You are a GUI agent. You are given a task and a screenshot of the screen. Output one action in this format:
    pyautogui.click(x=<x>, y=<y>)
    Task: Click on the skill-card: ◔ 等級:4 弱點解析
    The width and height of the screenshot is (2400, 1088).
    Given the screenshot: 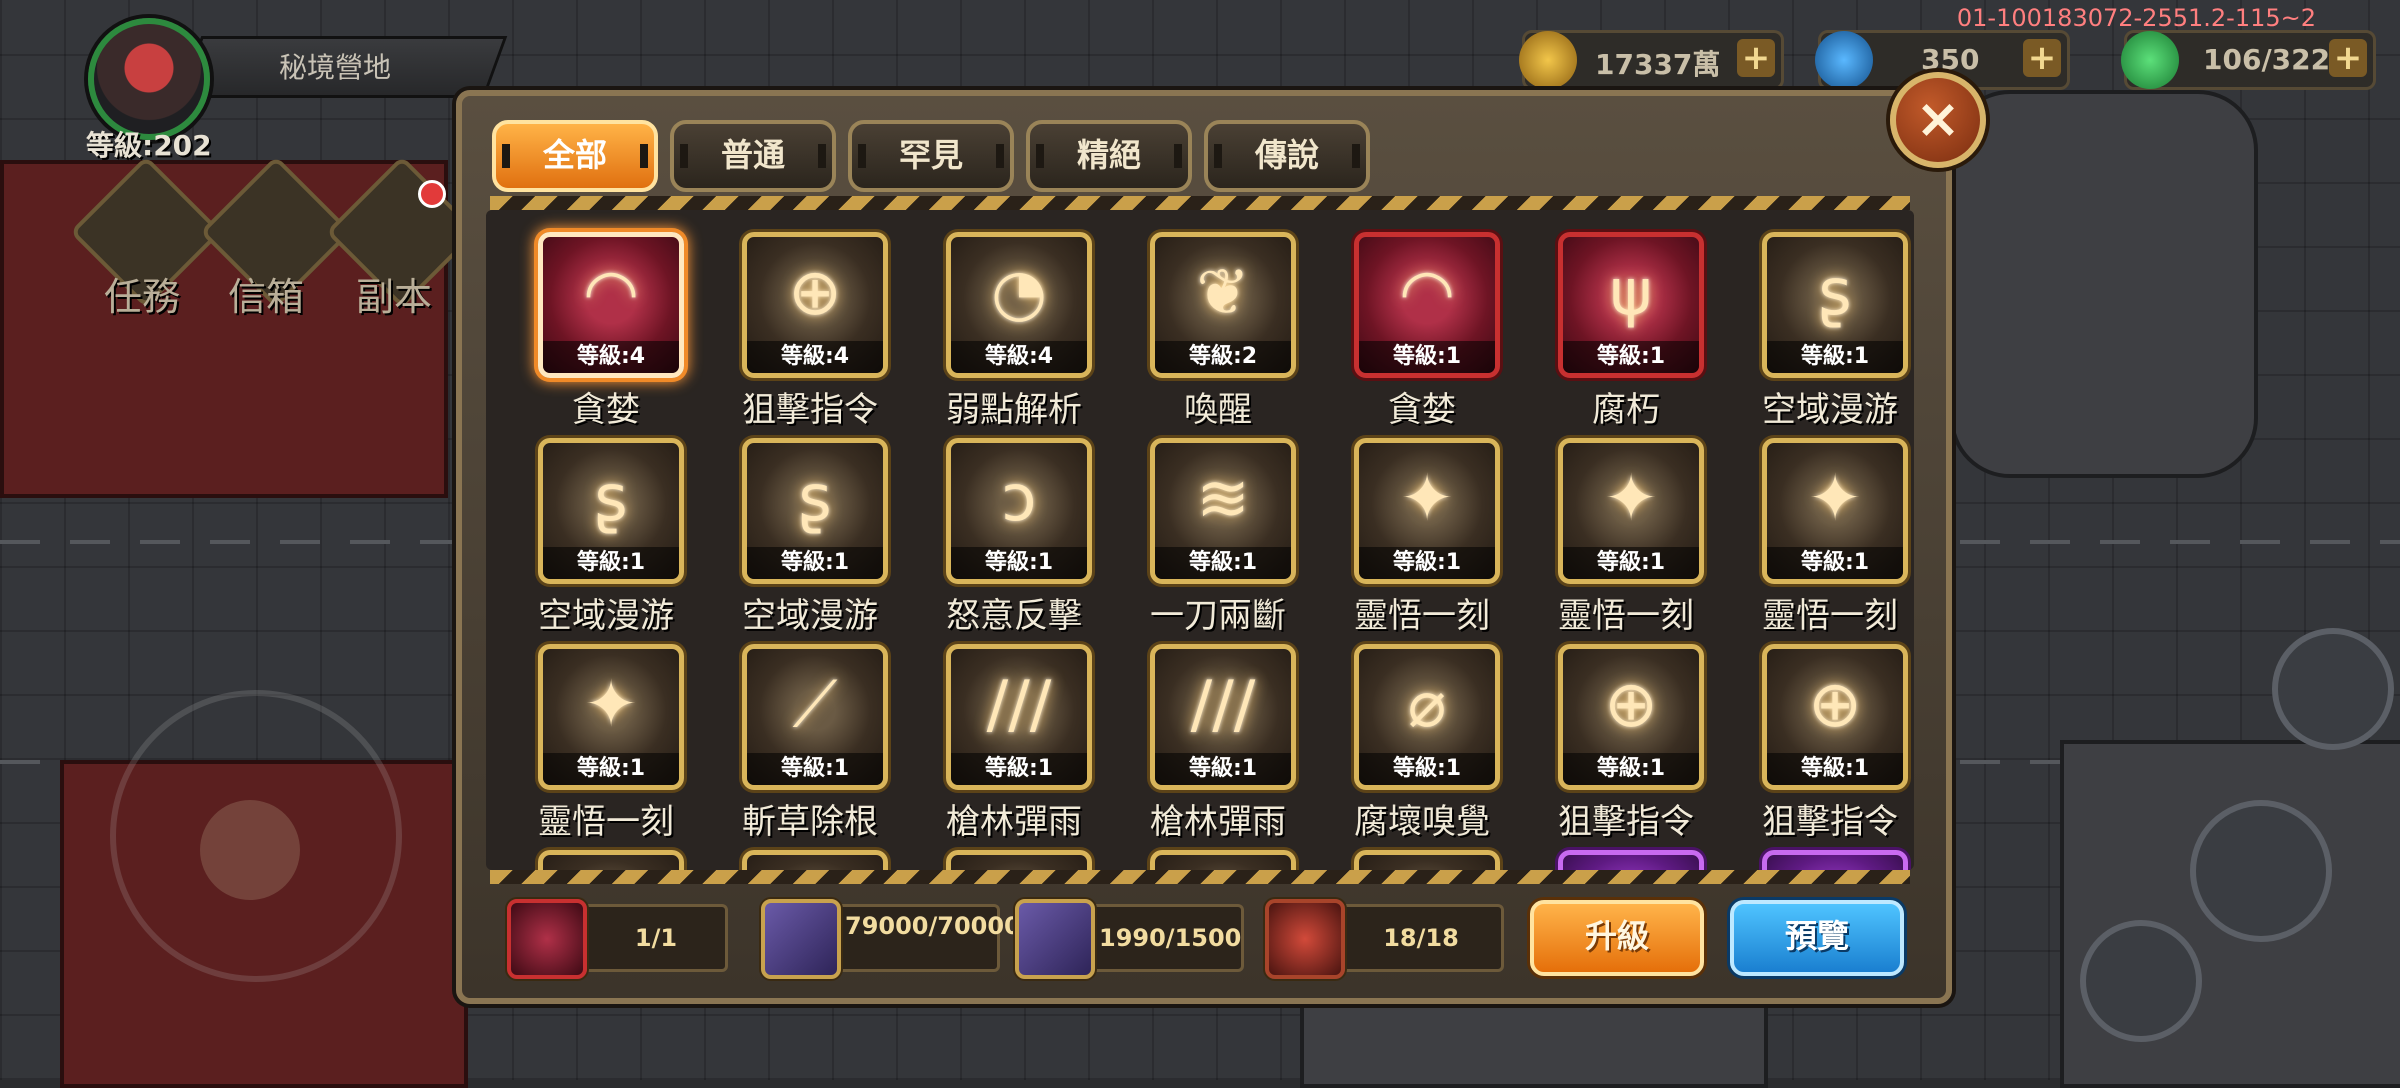 What is the action you would take?
    pyautogui.click(x=996, y=332)
    